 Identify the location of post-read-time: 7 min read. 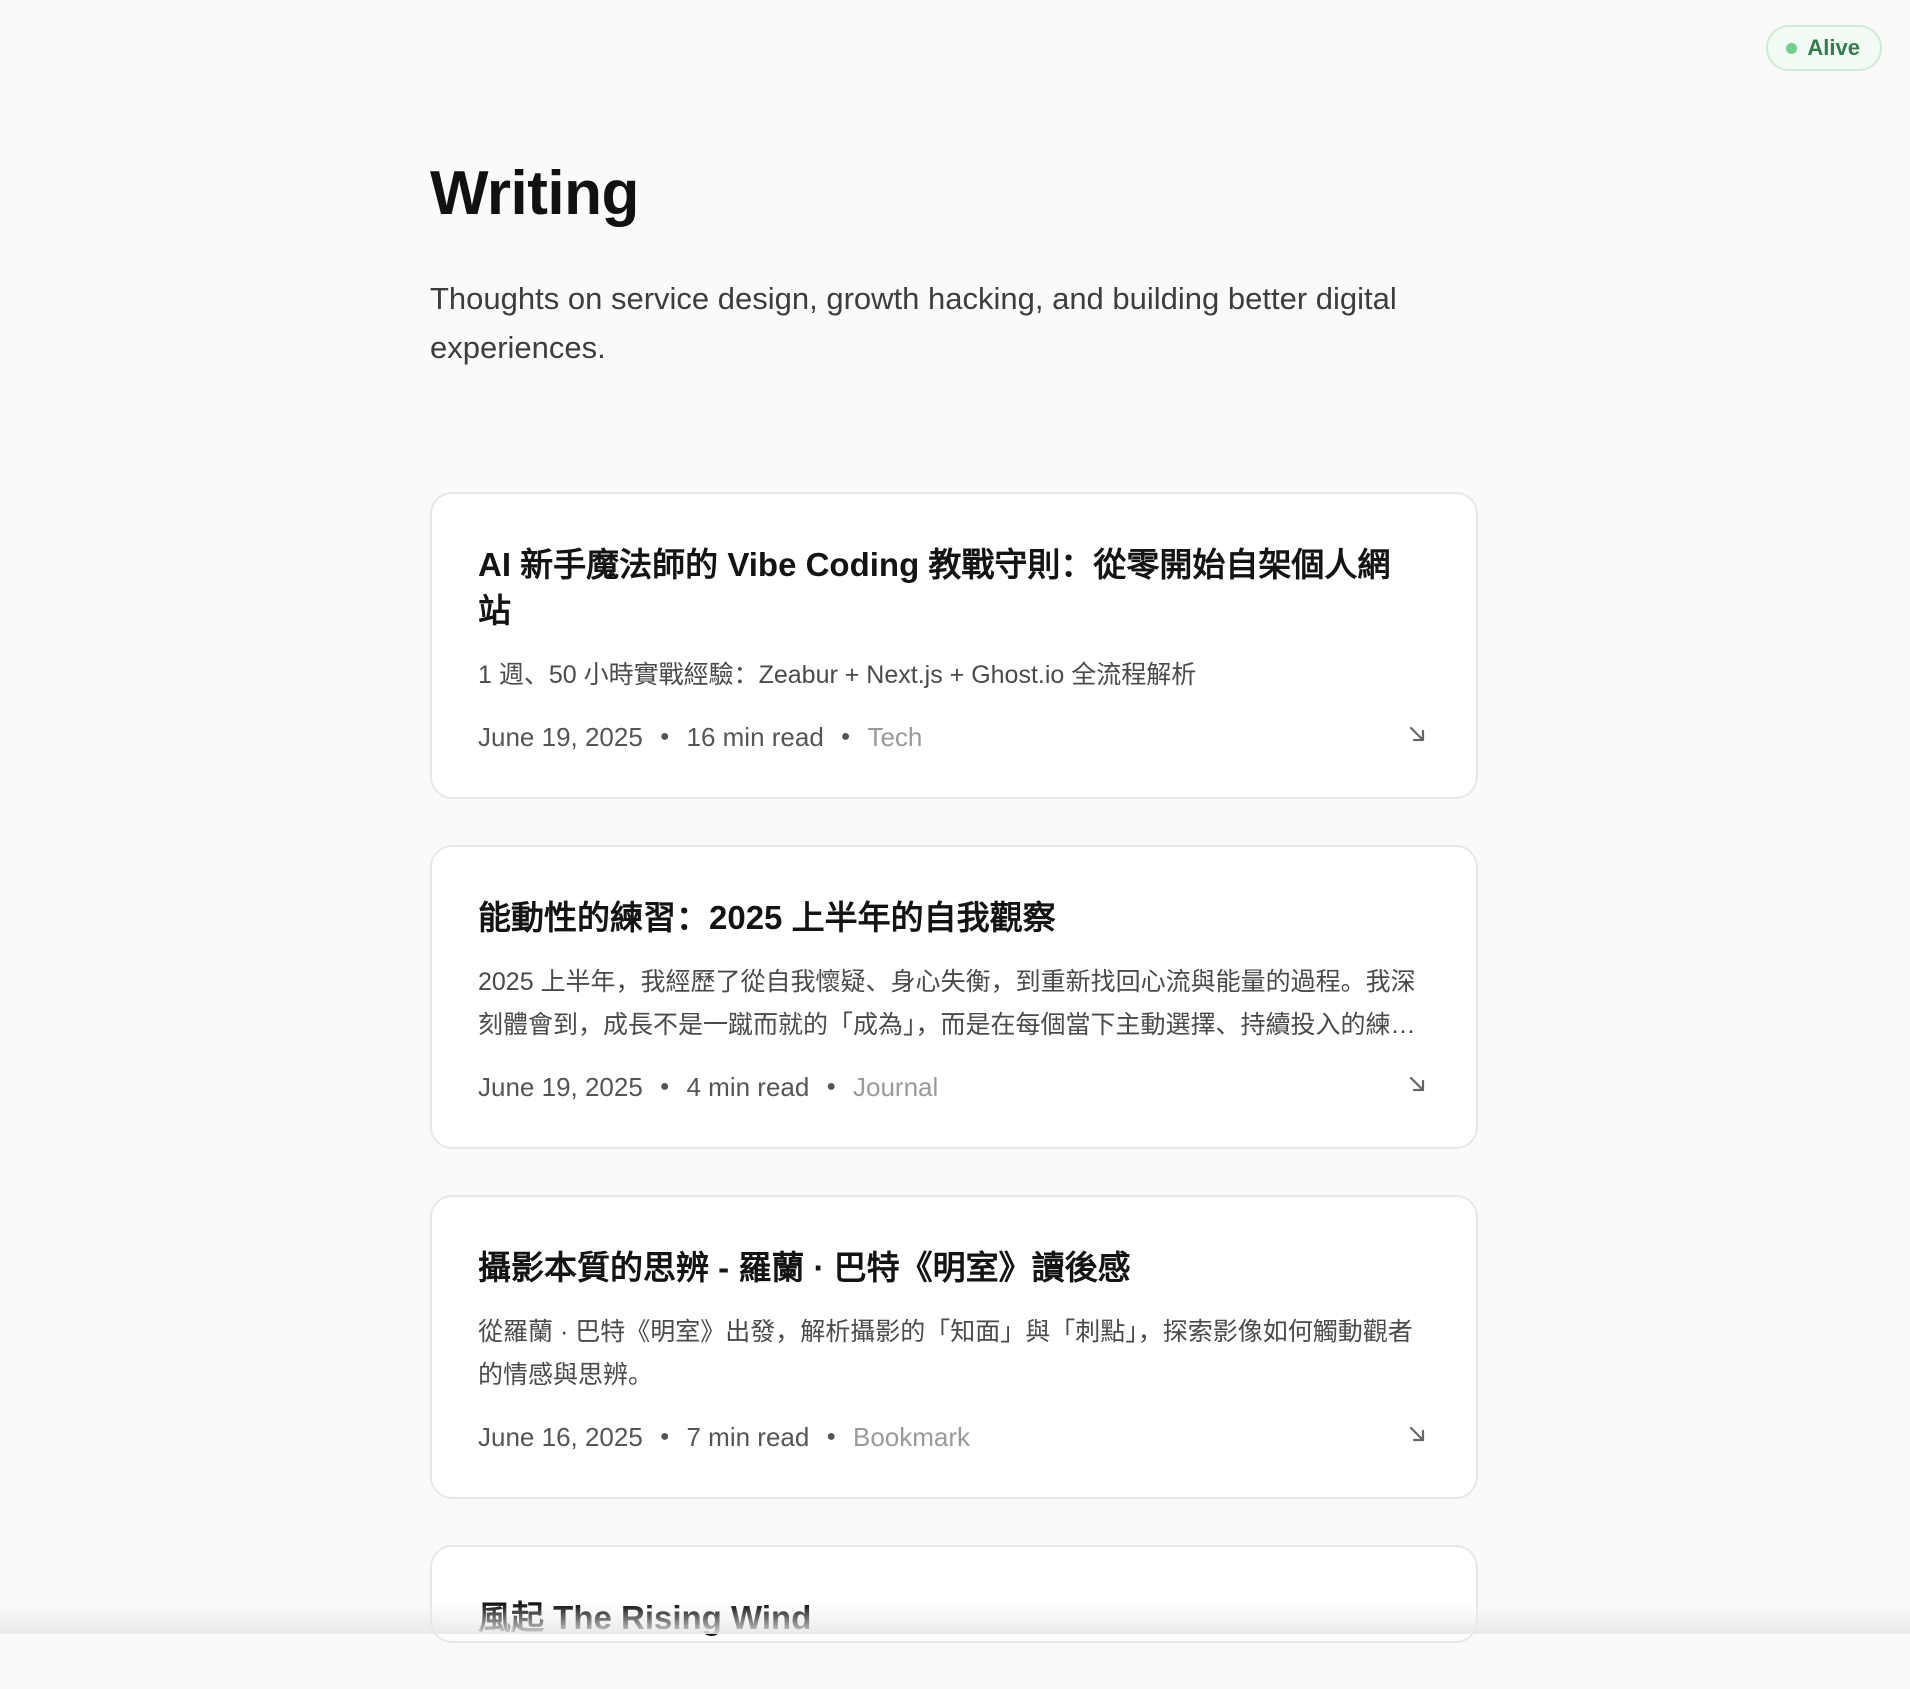
(748, 1436).